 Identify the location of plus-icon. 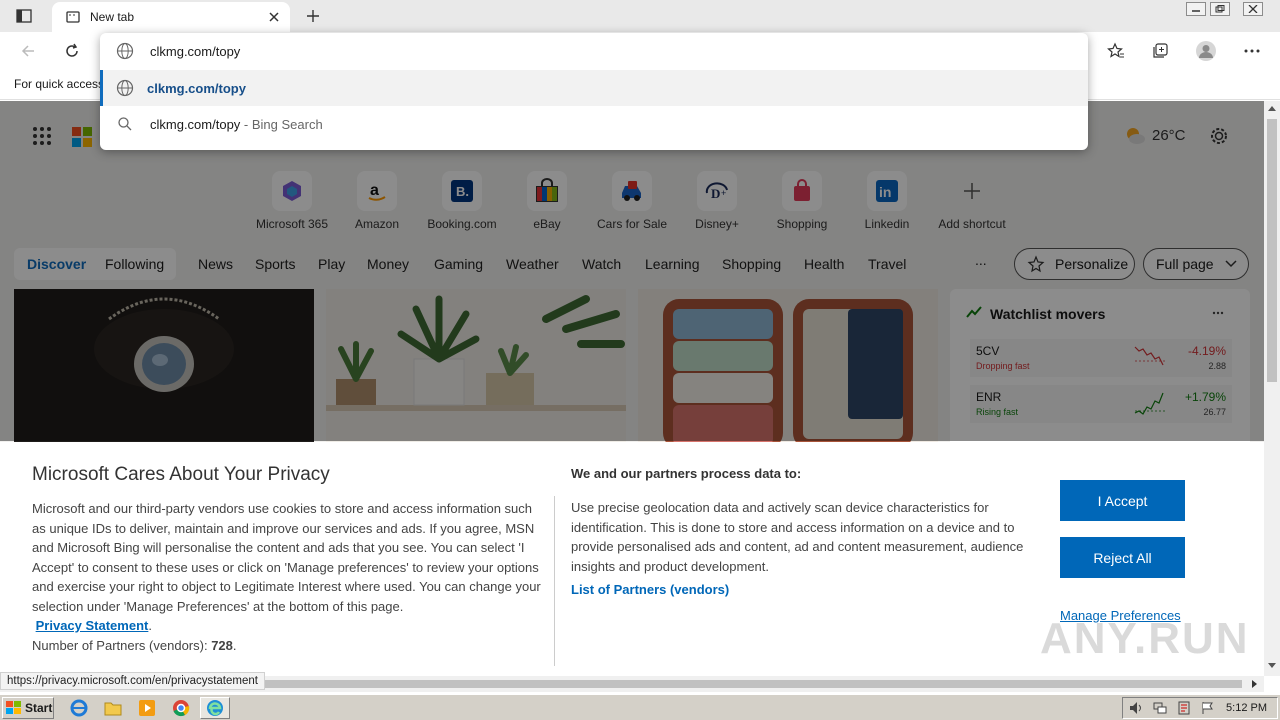
(313, 16).